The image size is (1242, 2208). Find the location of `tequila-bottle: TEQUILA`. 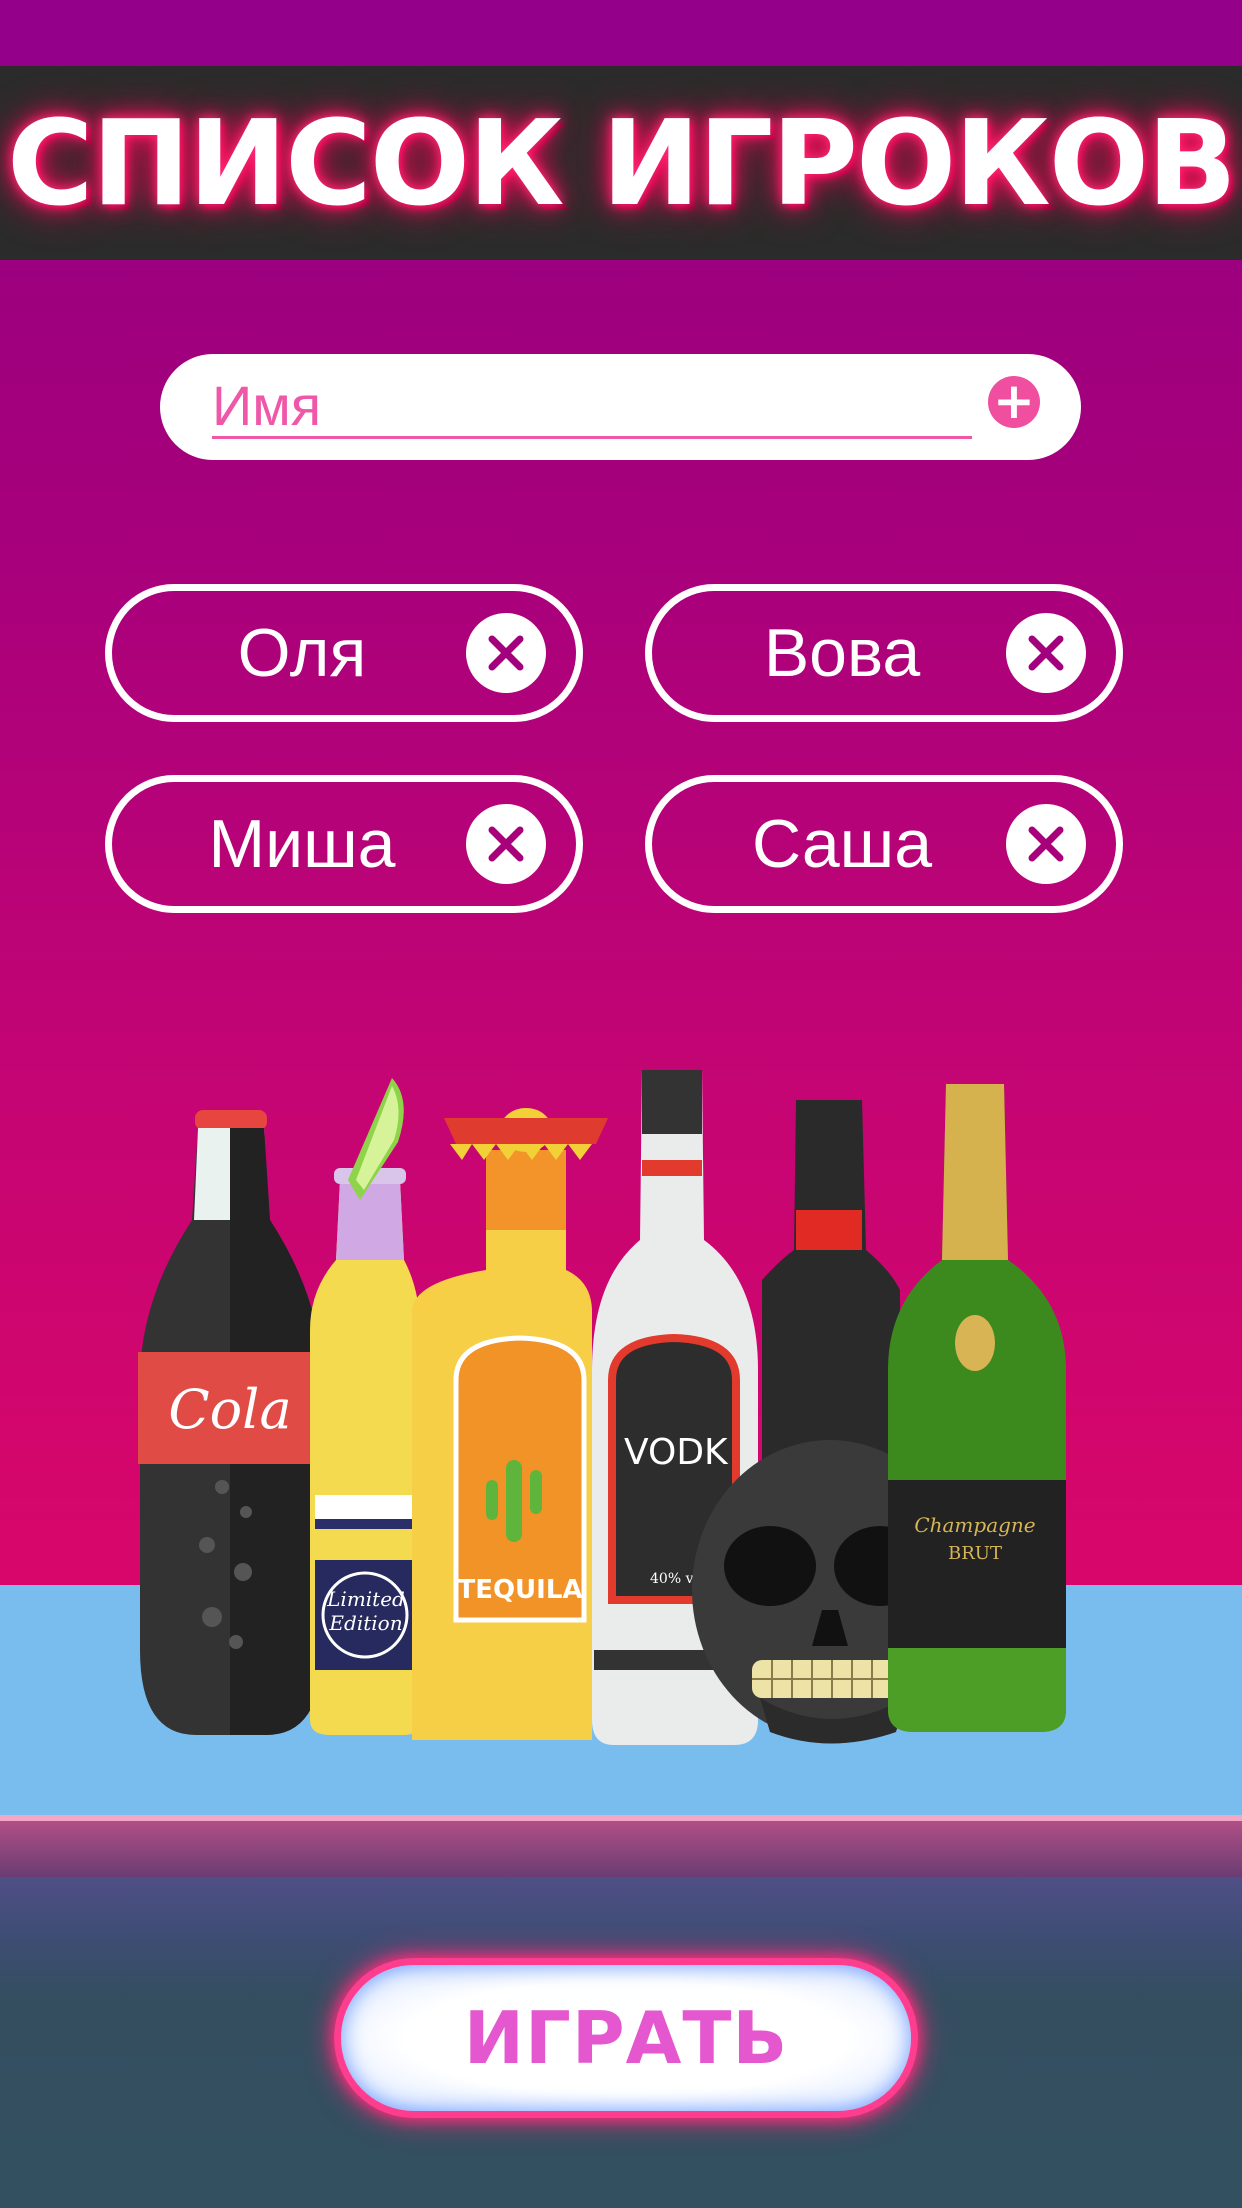

tequila-bottle: TEQUILA is located at coordinates (510, 1424).